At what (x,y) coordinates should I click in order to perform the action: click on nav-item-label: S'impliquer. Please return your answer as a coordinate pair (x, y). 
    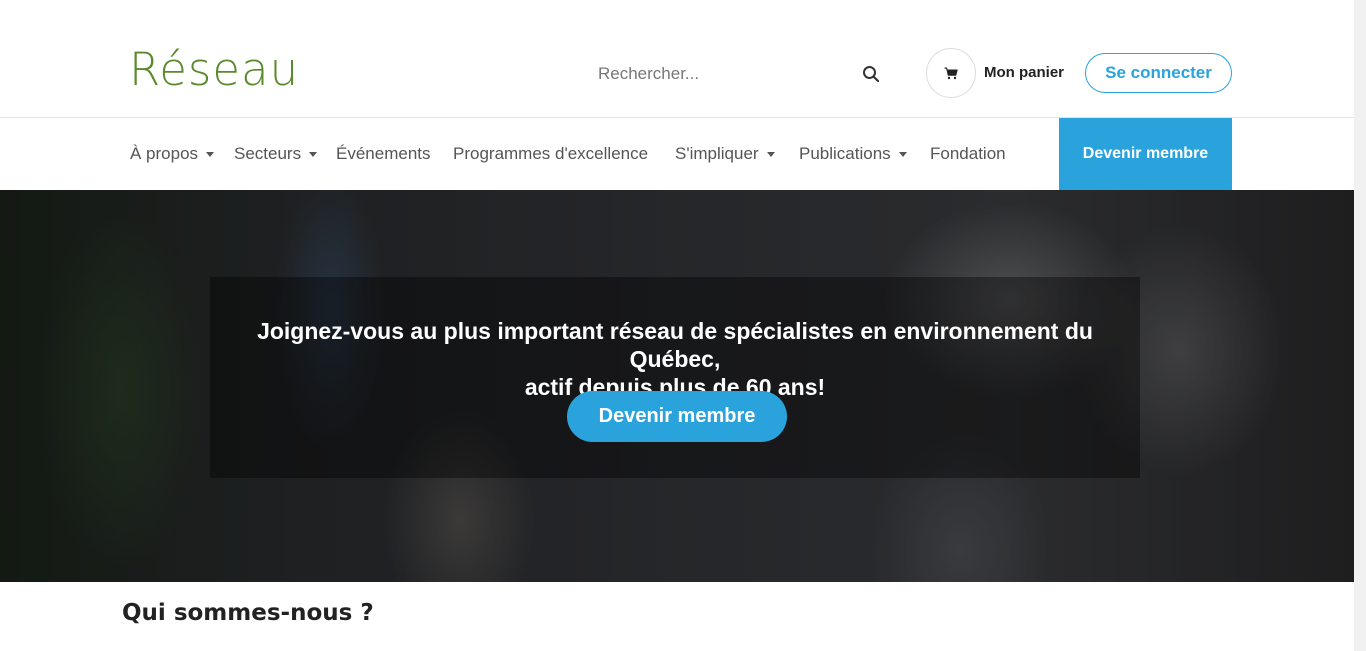
    Looking at the image, I should click on (717, 153).